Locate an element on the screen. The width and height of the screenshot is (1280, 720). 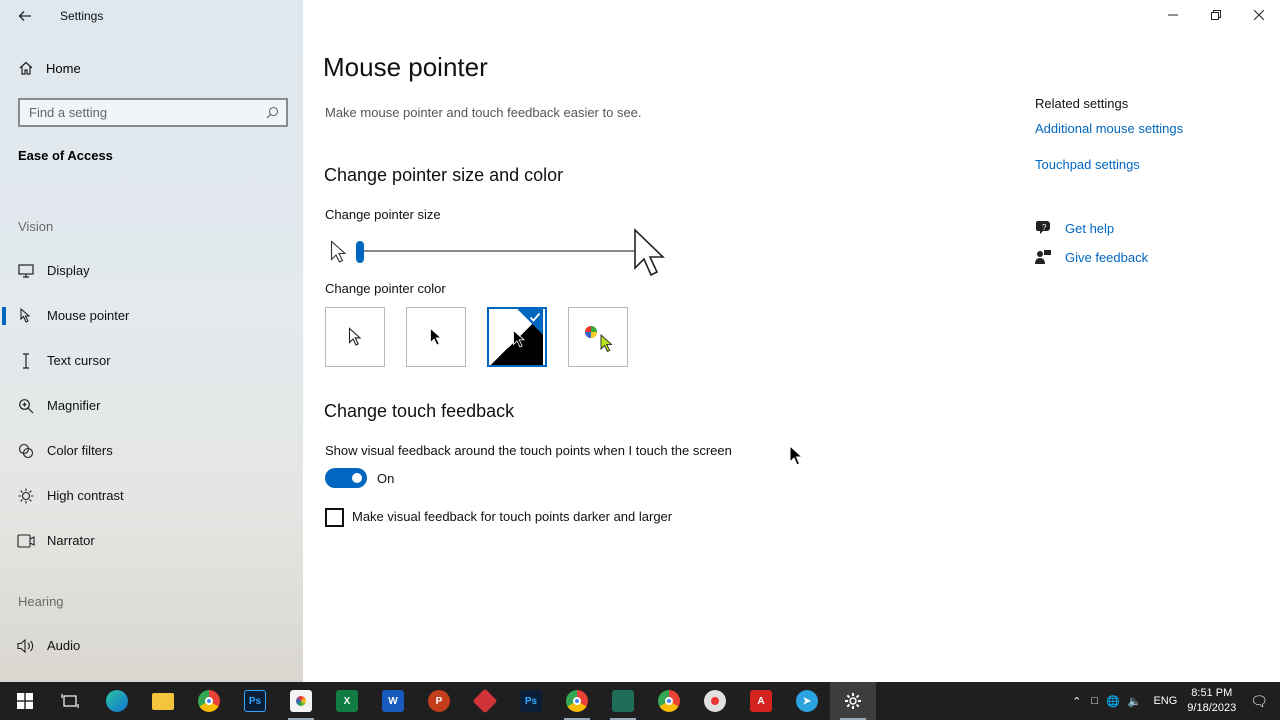
taskbar-app-red is located at coordinates (485, 701).